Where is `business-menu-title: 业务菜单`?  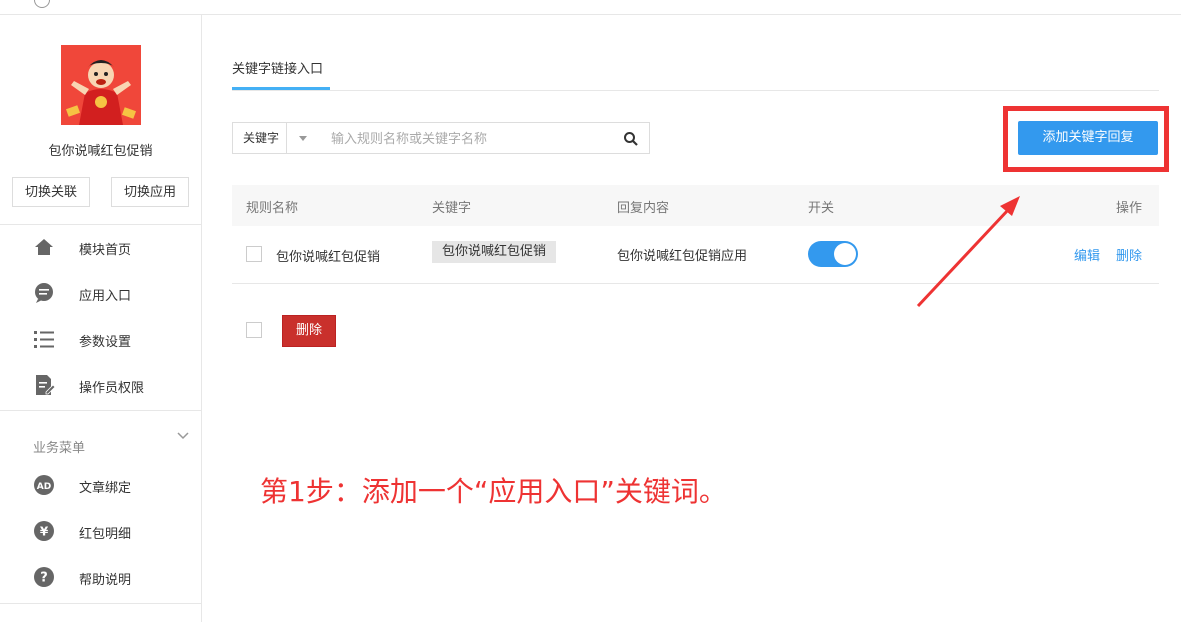
business-menu-title: 业务菜单 is located at coordinates (59, 448).